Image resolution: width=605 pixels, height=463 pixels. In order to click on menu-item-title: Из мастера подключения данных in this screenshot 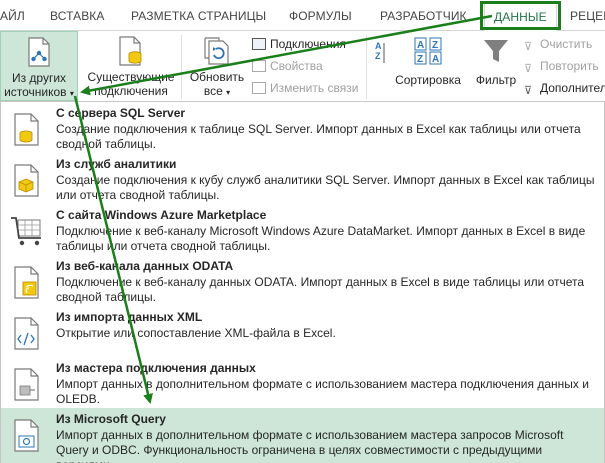, I will do `click(156, 368)`.